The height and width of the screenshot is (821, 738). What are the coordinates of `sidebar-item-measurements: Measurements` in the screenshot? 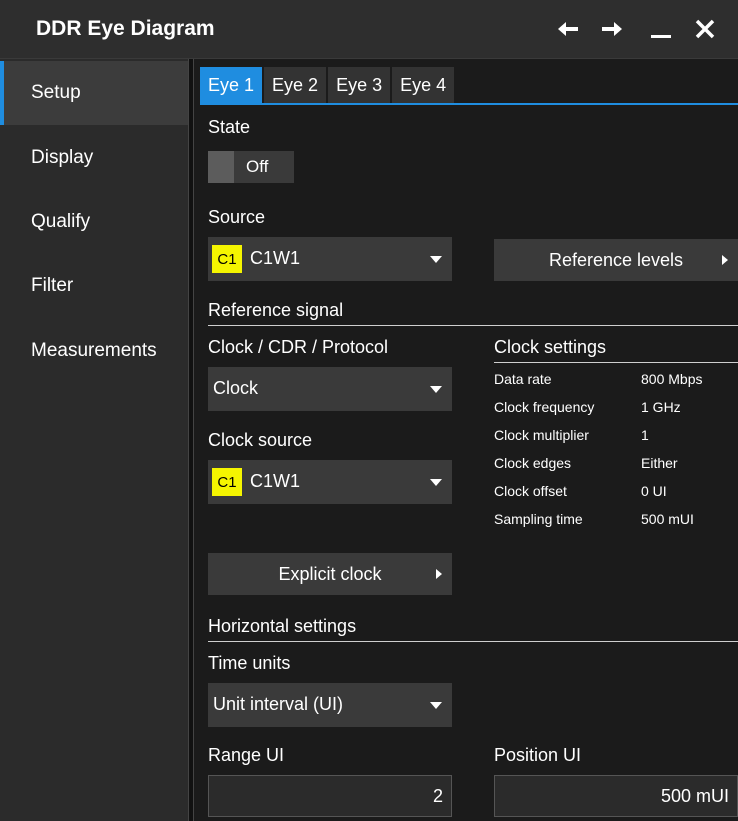 It's located at (94, 351).